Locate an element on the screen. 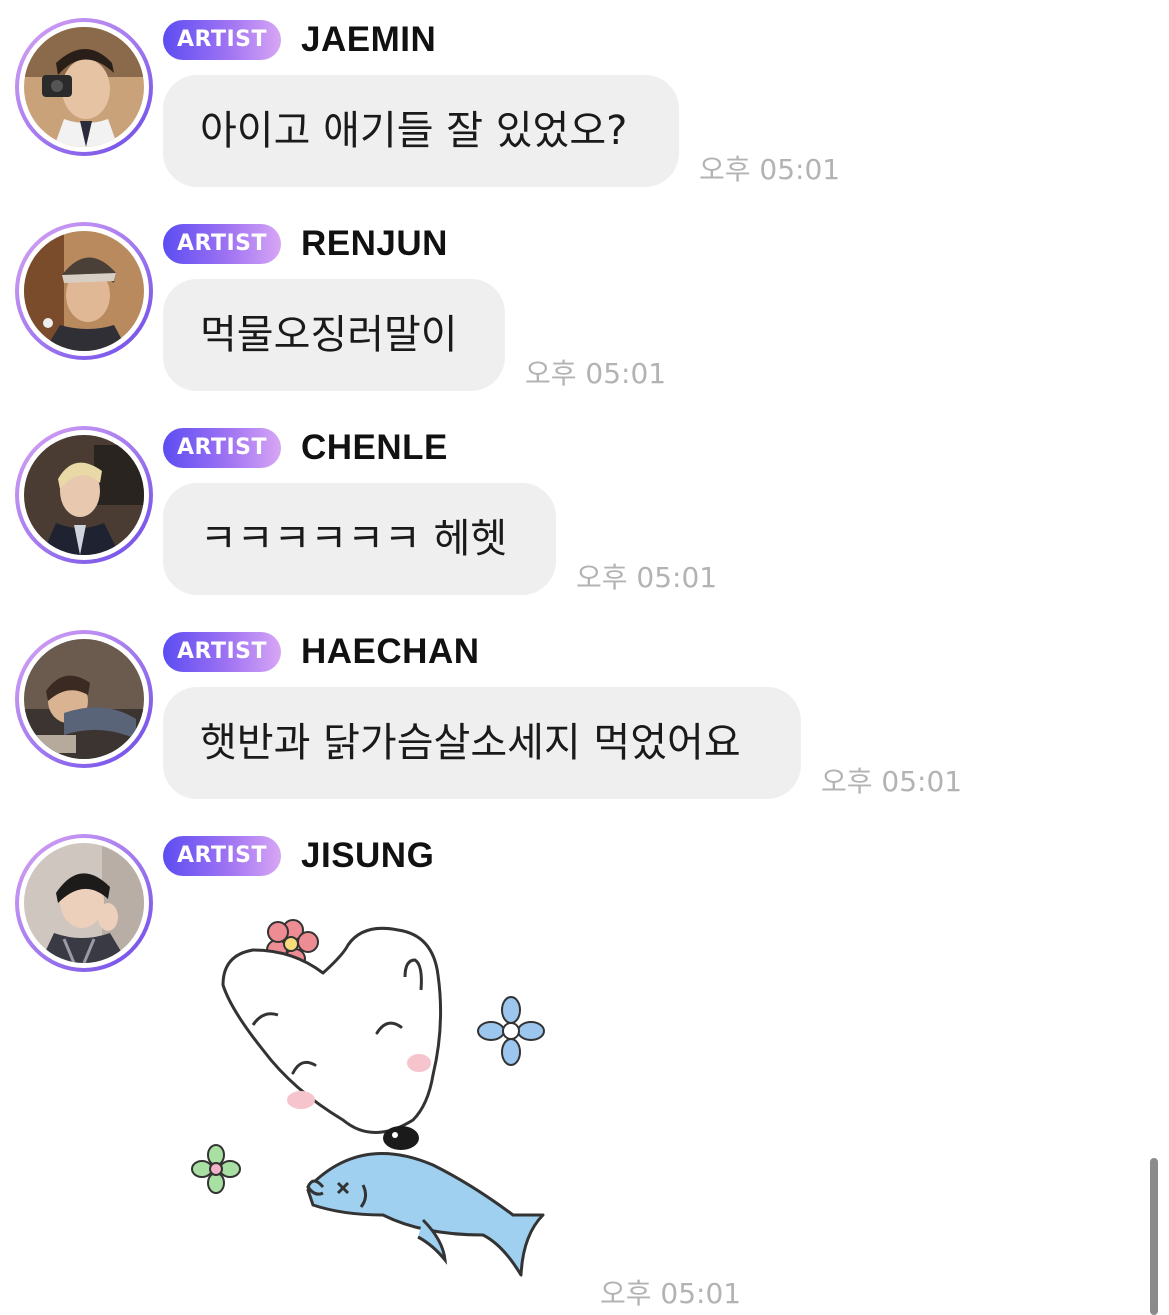 This screenshot has width=1169, height=1315. author-name: JAEMIN is located at coordinates (368, 40).